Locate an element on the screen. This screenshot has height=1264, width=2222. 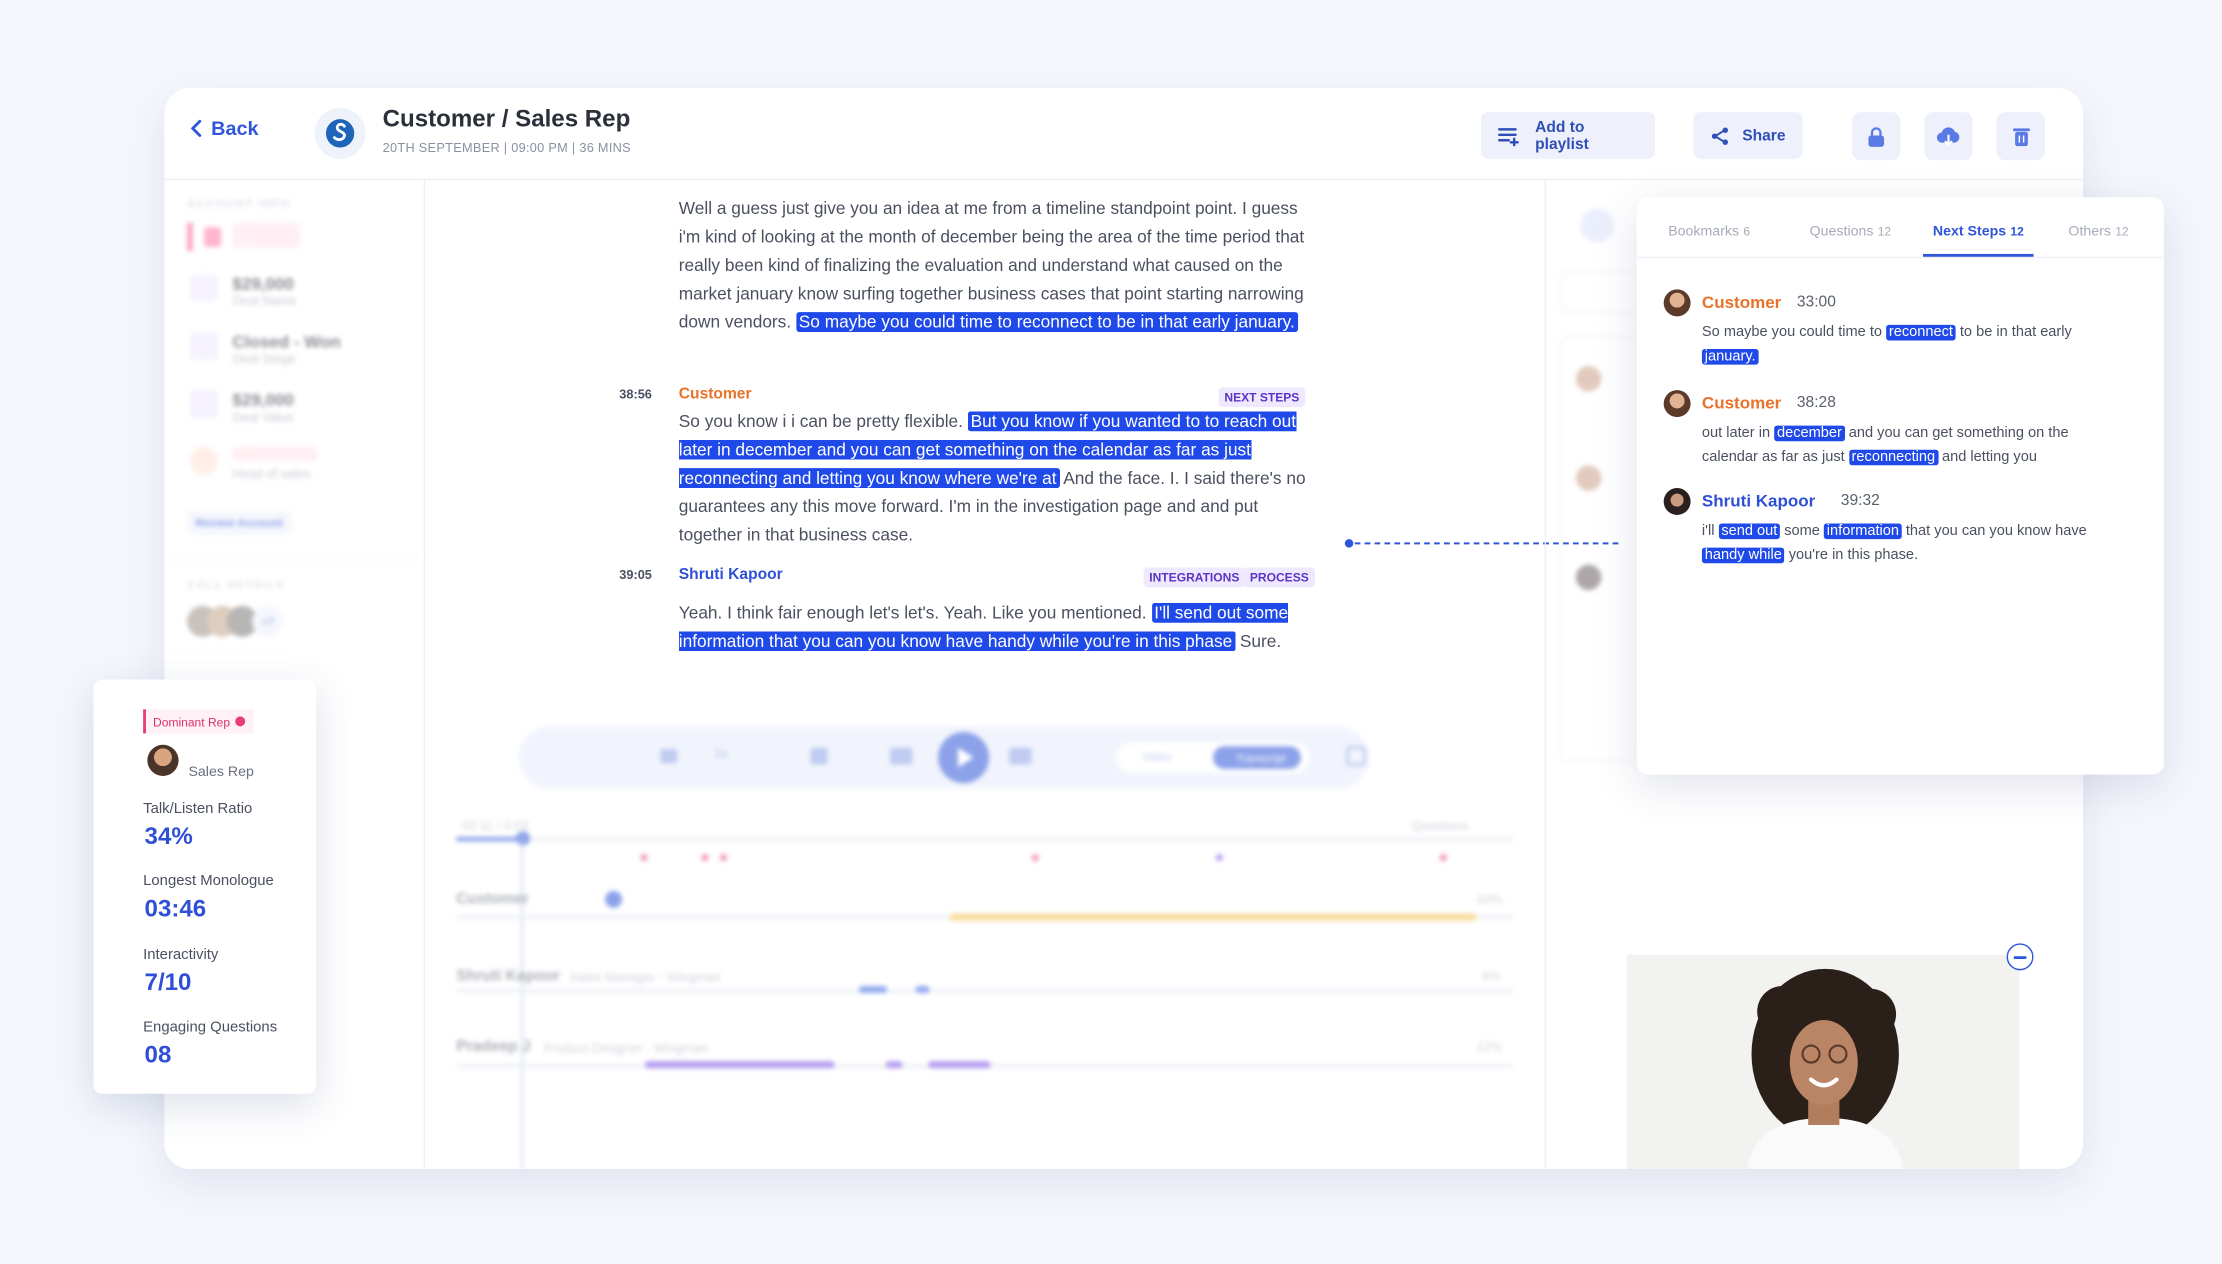
play-button is located at coordinates (964, 758).